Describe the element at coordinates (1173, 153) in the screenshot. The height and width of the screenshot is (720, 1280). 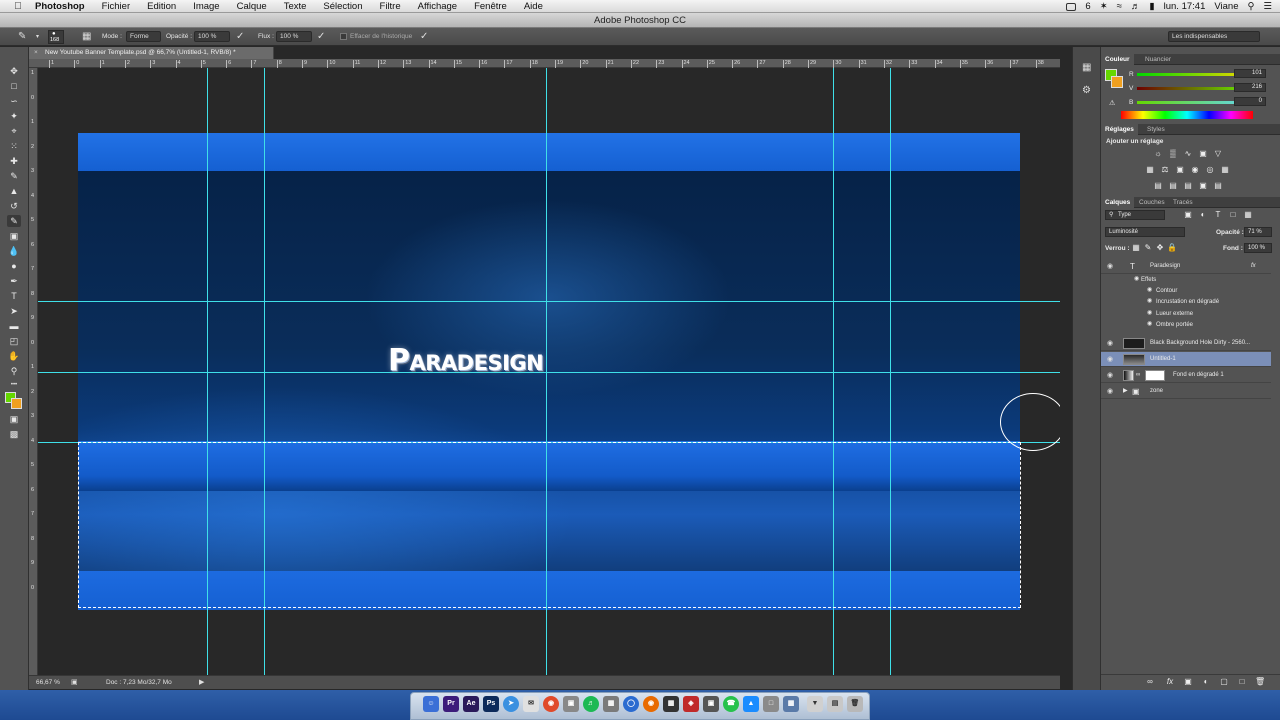
I see `levels-icon: ▒` at that location.